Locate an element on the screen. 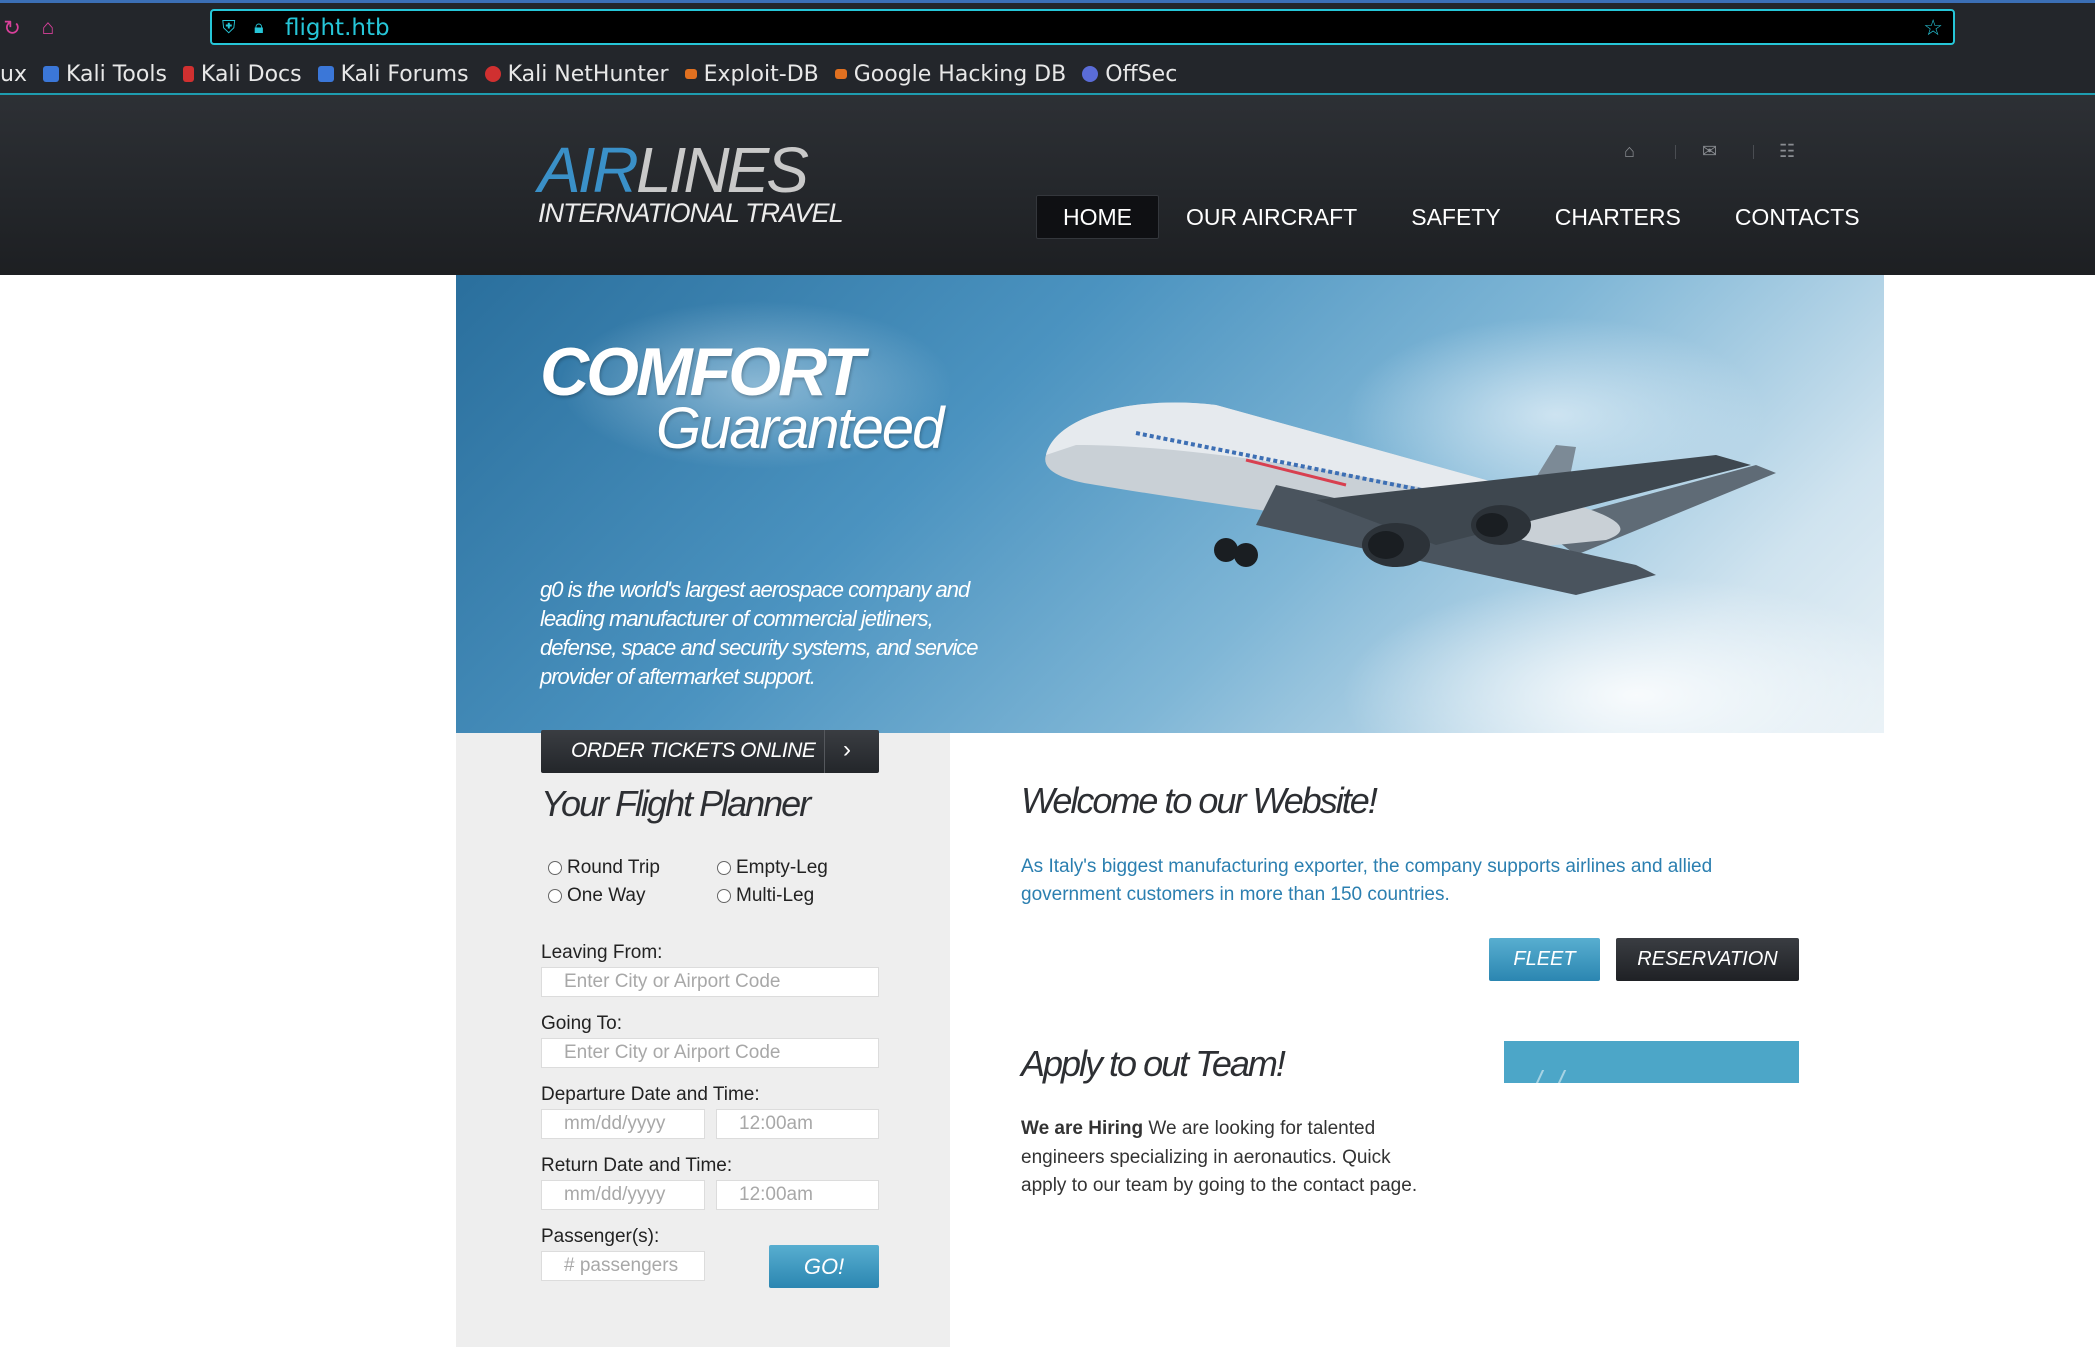 This screenshot has height=1347, width=2095. fleet-button: FLEET is located at coordinates (1544, 959).